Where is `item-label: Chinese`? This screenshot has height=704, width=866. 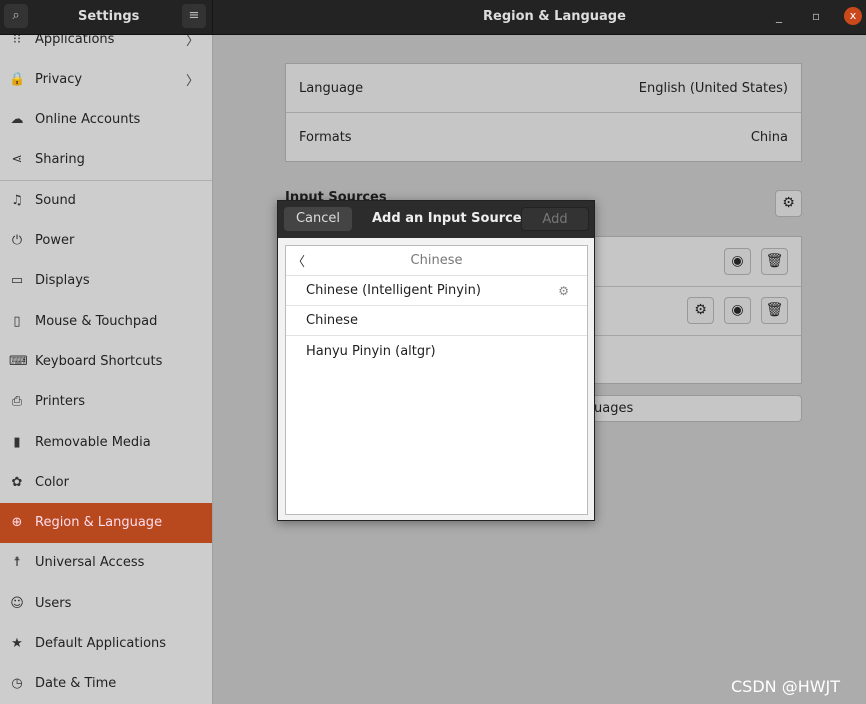 item-label: Chinese is located at coordinates (332, 320).